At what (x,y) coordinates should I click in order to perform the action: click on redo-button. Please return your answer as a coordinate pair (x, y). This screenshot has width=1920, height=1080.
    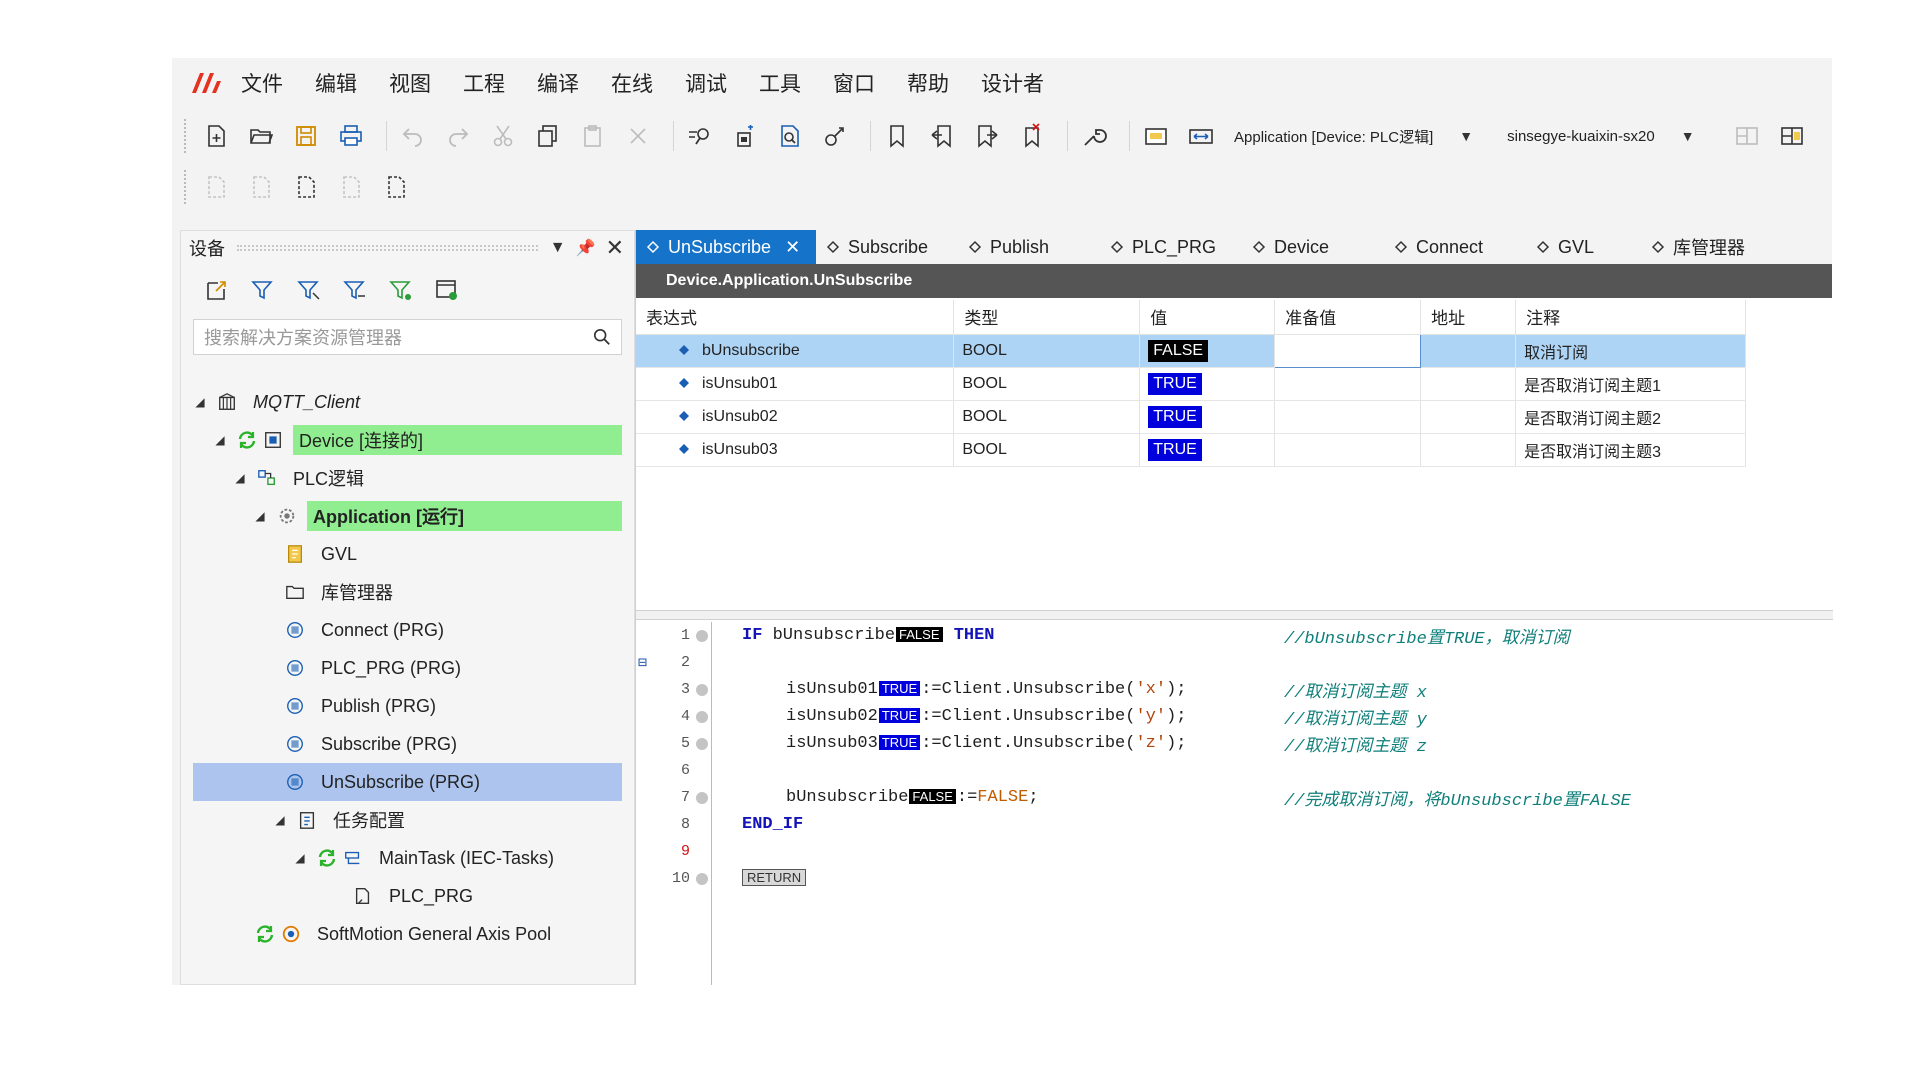
    Looking at the image, I should click on (458, 136).